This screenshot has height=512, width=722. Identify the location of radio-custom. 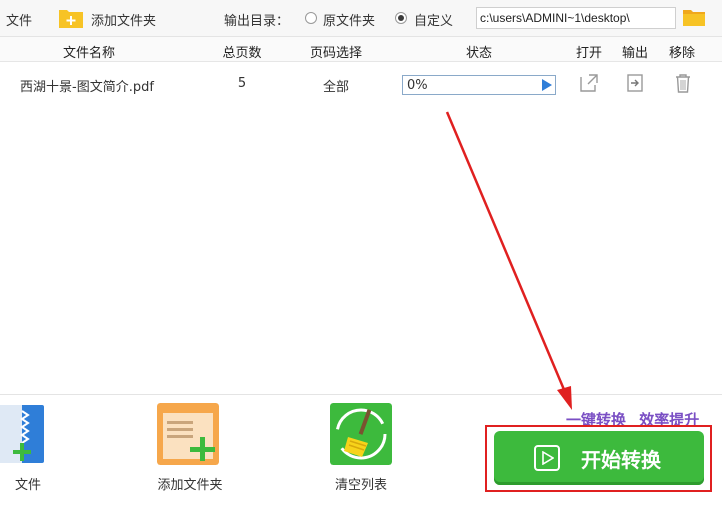
(401, 18).